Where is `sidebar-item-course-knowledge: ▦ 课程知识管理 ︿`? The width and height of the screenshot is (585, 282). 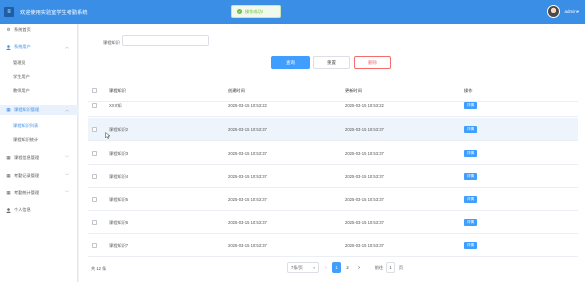 sidebar-item-course-knowledge: ▦ 课程知识管理 ︿ is located at coordinates (39, 110).